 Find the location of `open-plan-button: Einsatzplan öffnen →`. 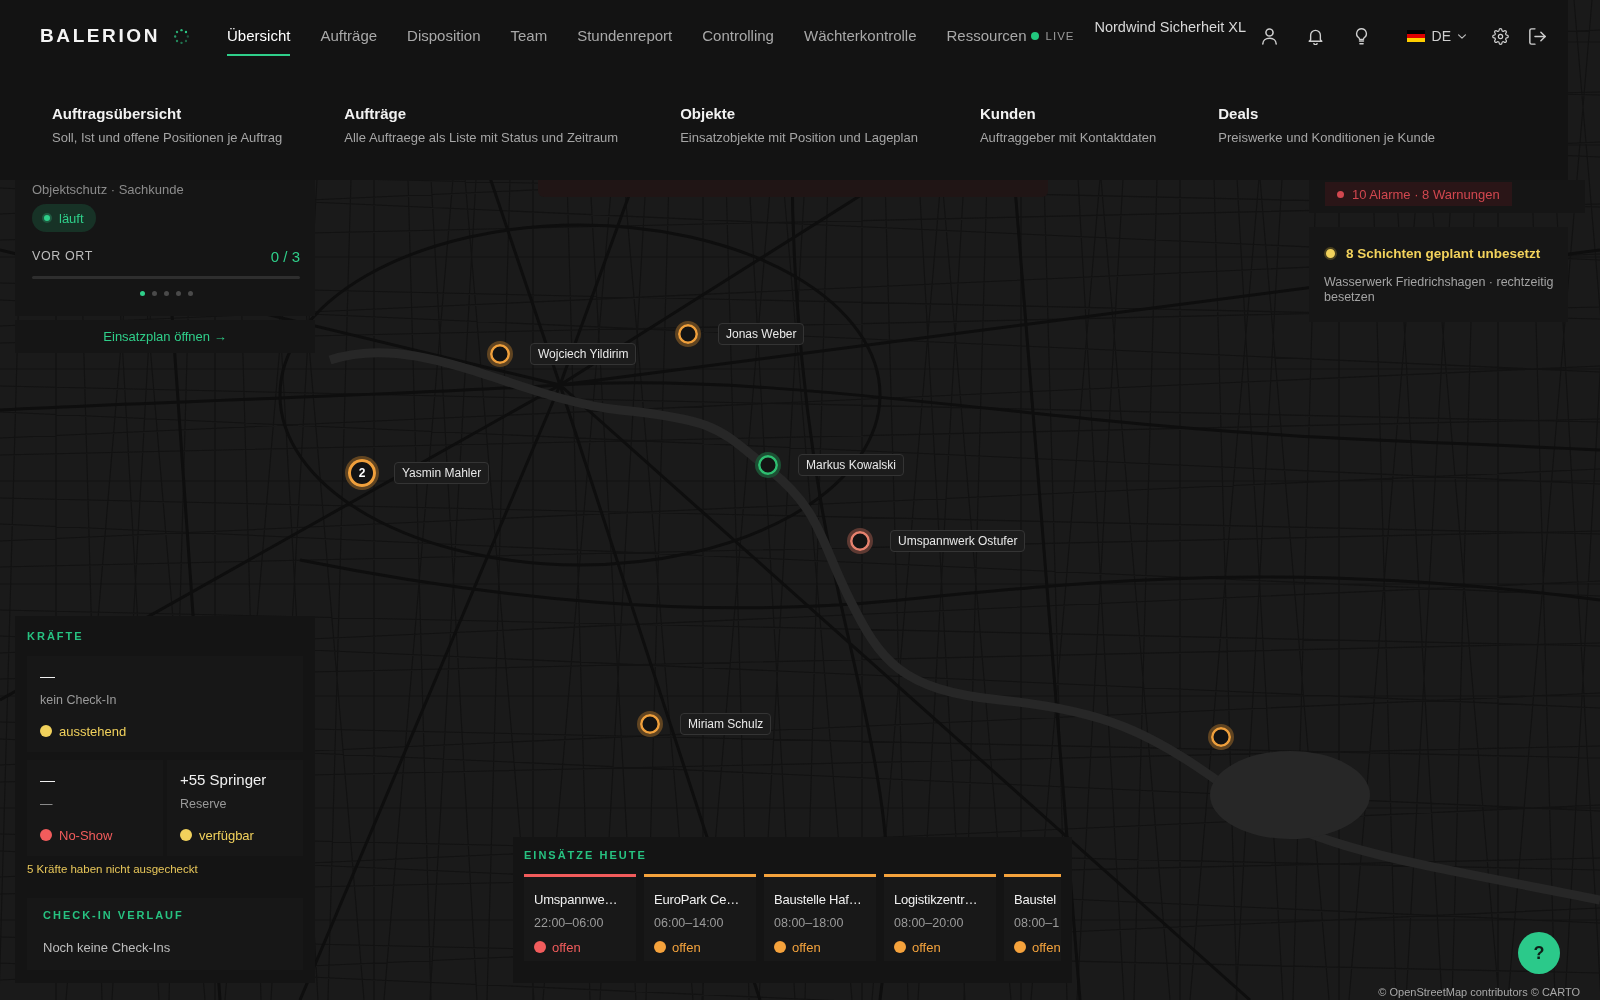

open-plan-button: Einsatzplan öffnen → is located at coordinates (165, 336).